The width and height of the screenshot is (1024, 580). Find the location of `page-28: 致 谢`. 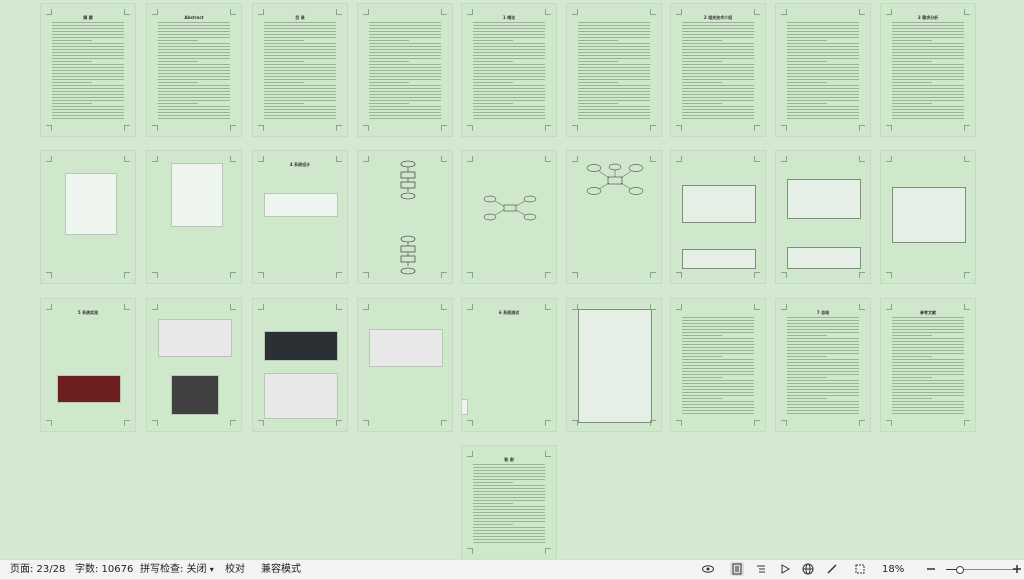

page-28: 致 谢 is located at coordinates (509, 502).